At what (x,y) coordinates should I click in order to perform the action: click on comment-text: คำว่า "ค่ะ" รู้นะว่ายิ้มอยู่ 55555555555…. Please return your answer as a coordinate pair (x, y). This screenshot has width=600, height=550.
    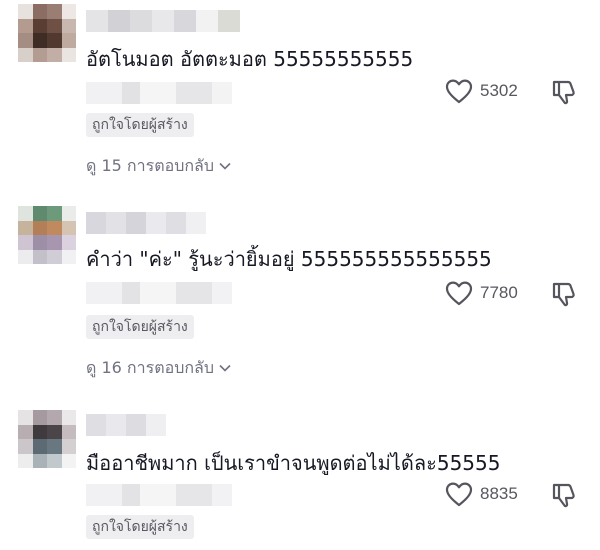
    Looking at the image, I should click on (289, 259).